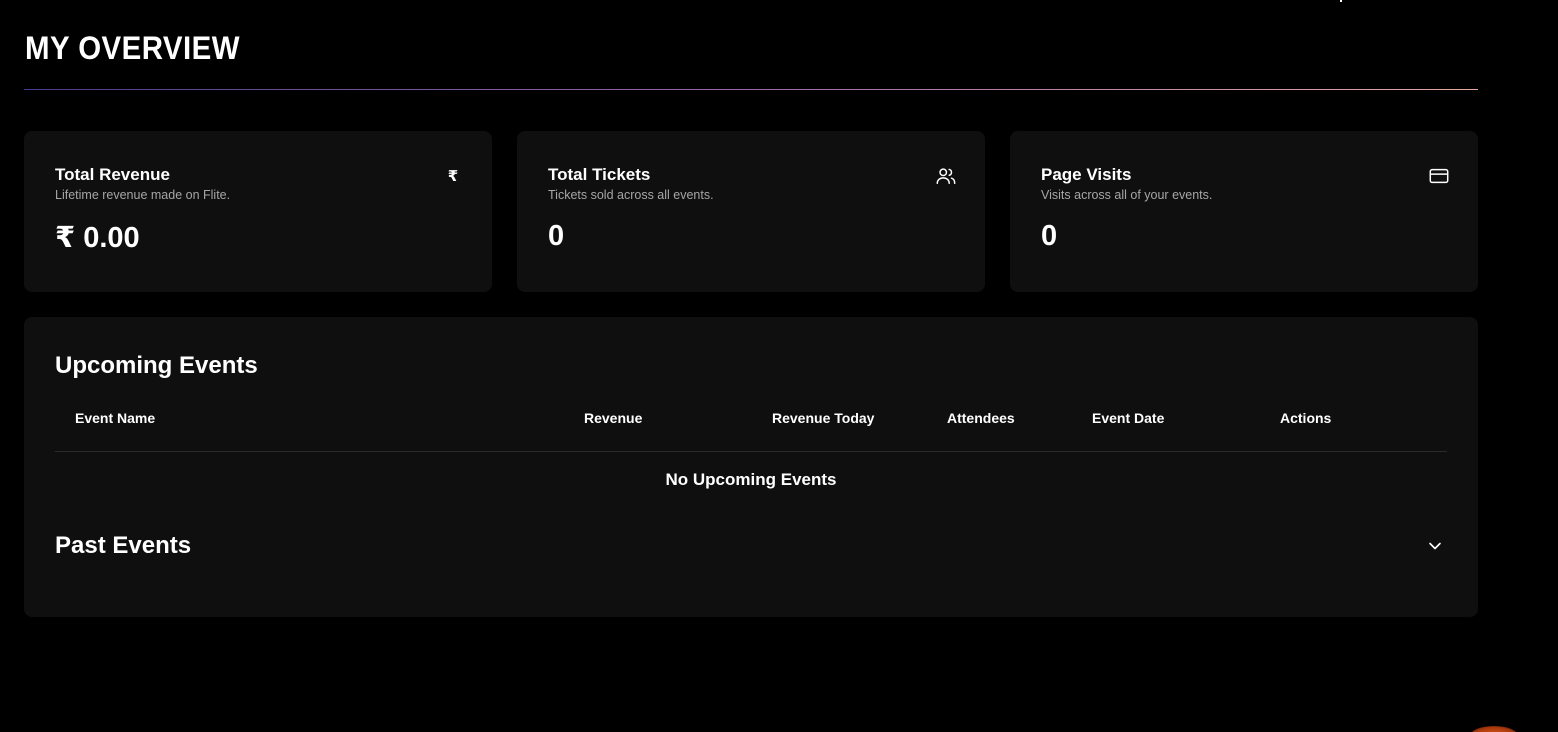  I want to click on rupee-icon: ₹, so click(453, 176).